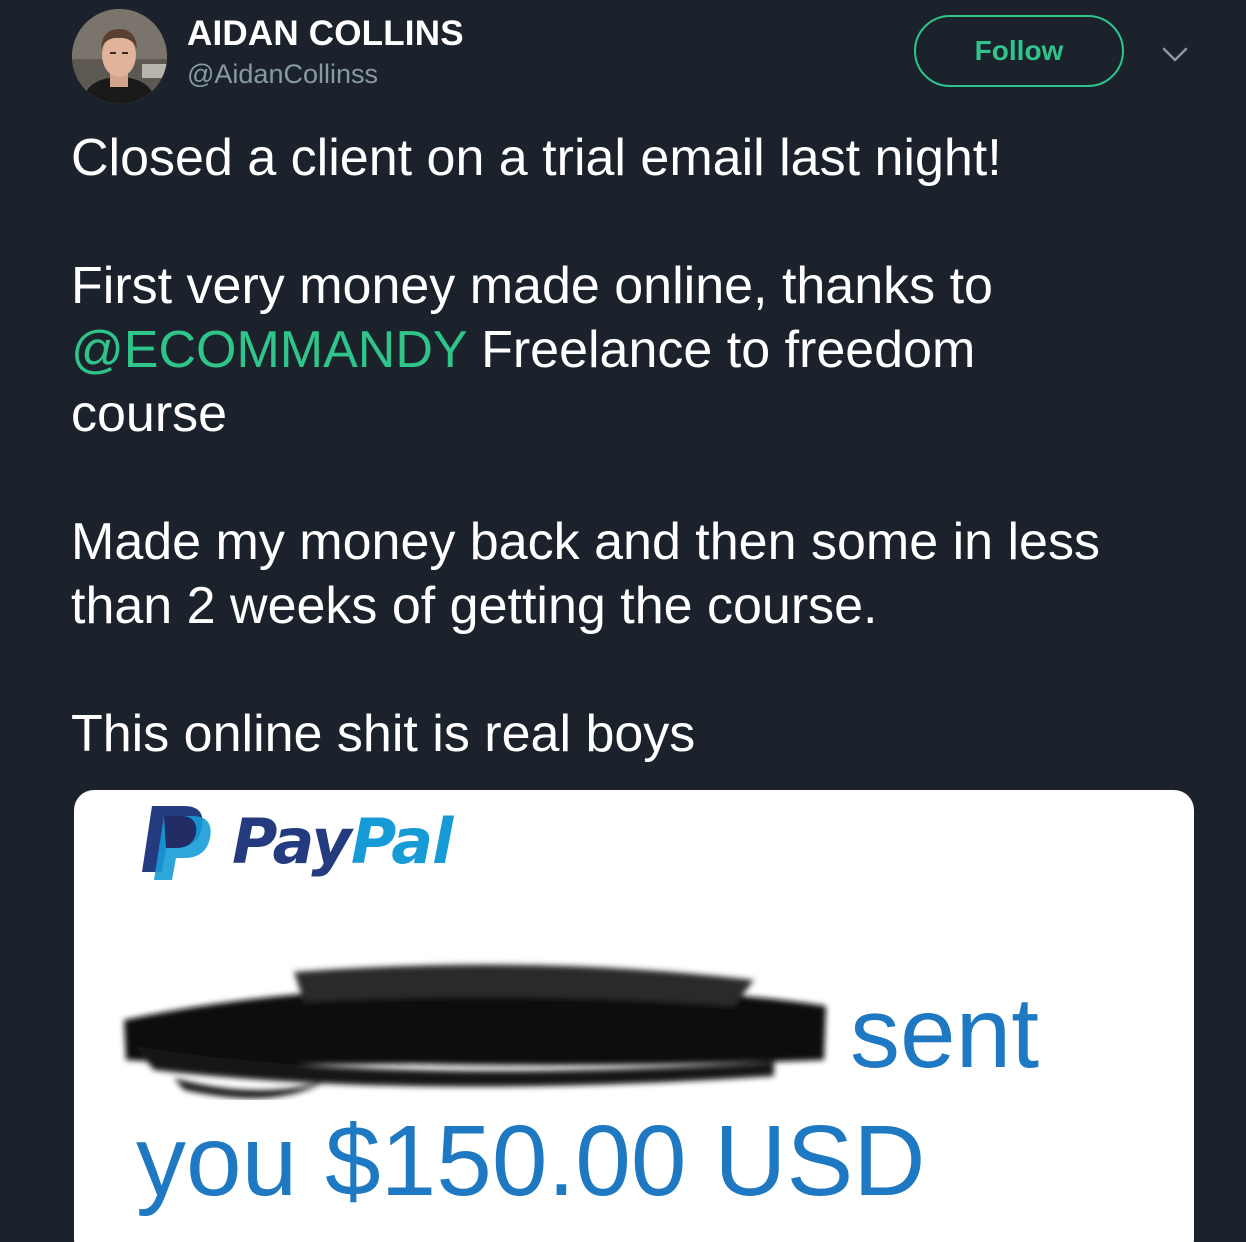 This screenshot has height=1242, width=1246. I want to click on payment-sent-text: sent, so click(945, 1033).